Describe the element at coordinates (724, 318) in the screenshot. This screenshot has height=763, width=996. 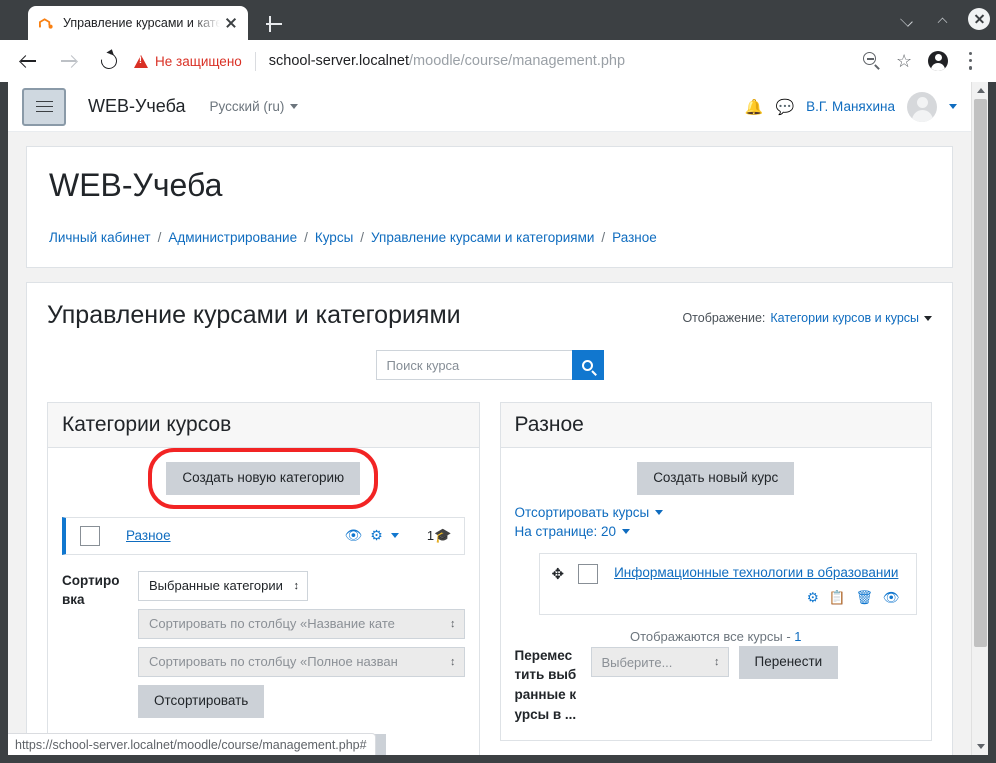
I see `view-mode-label: Отображение:` at that location.